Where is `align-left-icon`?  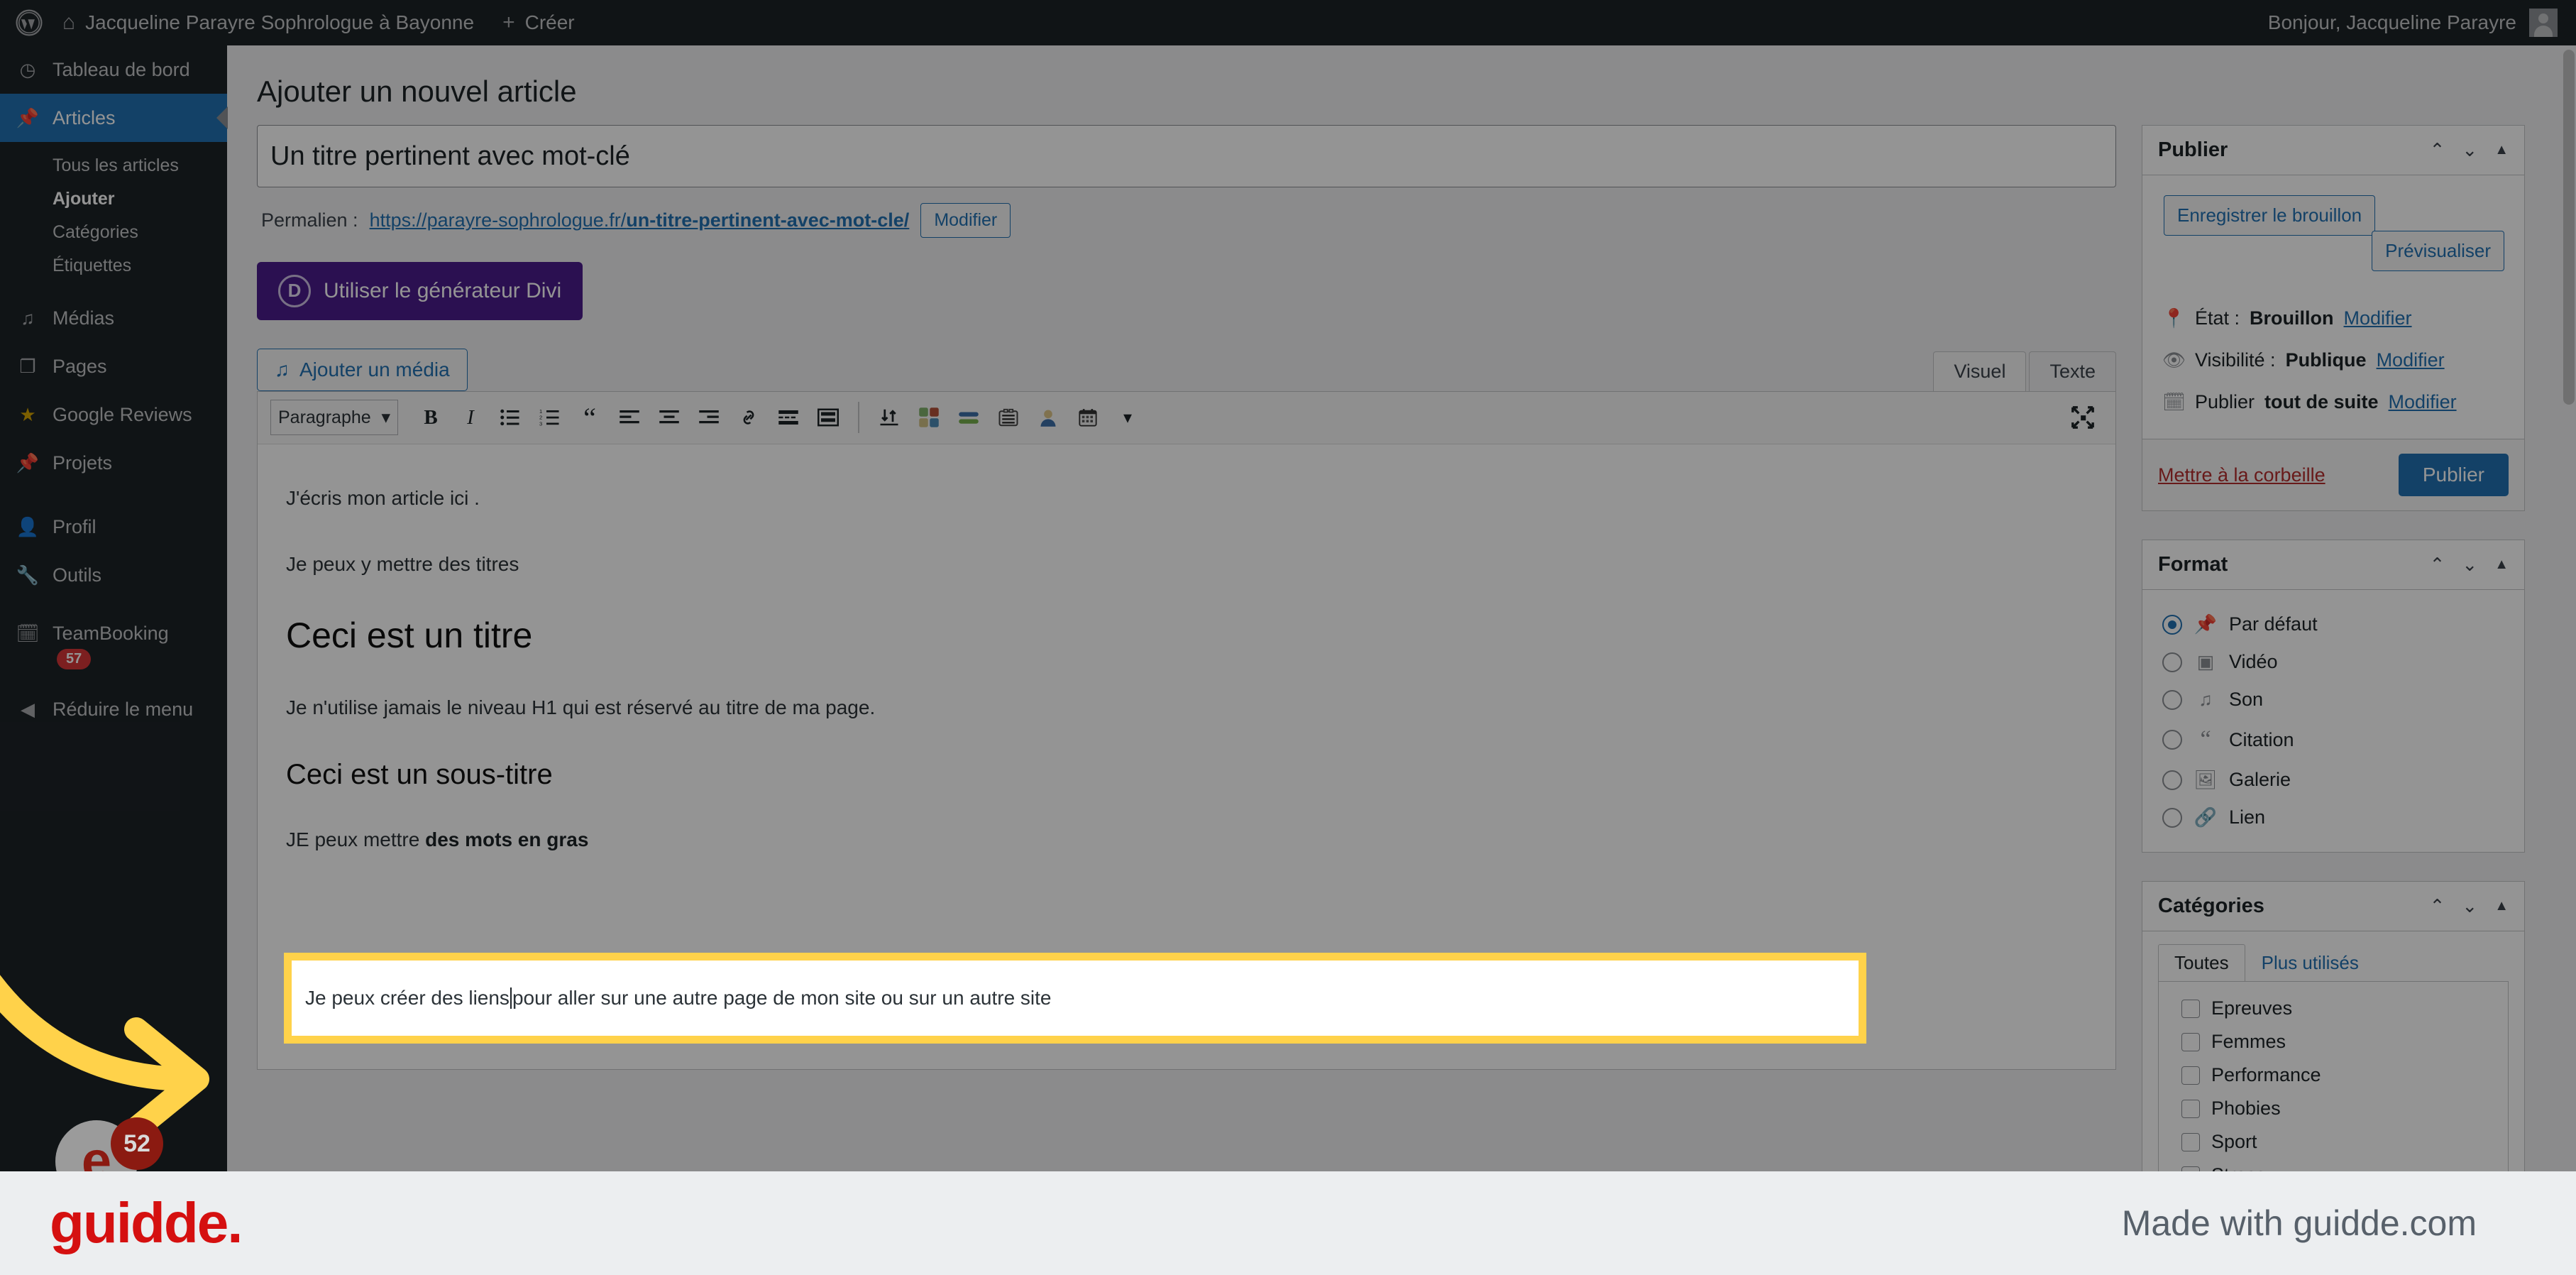
align-left-icon is located at coordinates (629, 418).